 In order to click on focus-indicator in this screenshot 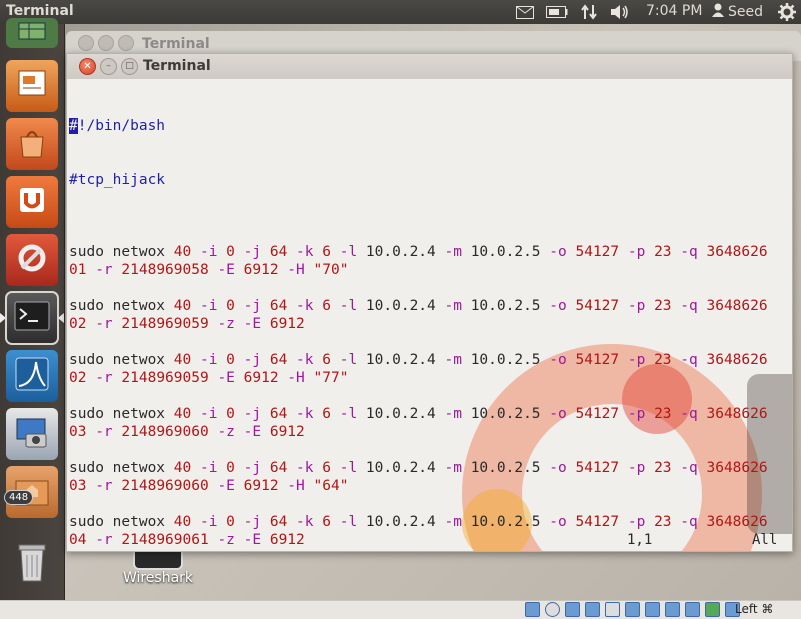, I will do `click(61, 318)`.